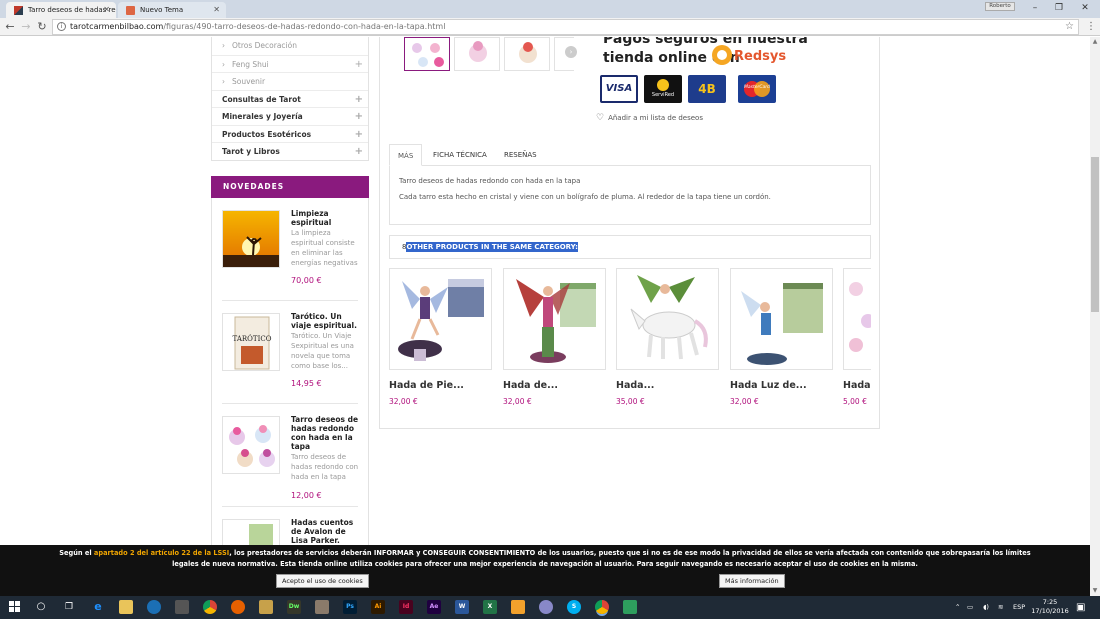  What do you see at coordinates (162, 10) in the screenshot?
I see `browser-tab-title: Nuevo Tema` at bounding box center [162, 10].